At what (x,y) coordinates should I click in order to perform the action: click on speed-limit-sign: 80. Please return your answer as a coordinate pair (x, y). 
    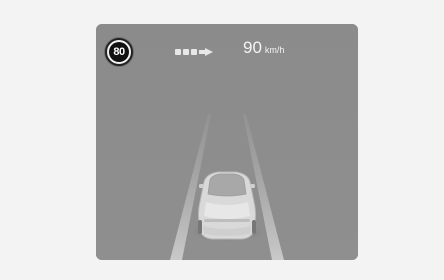
    Looking at the image, I should click on (119, 52).